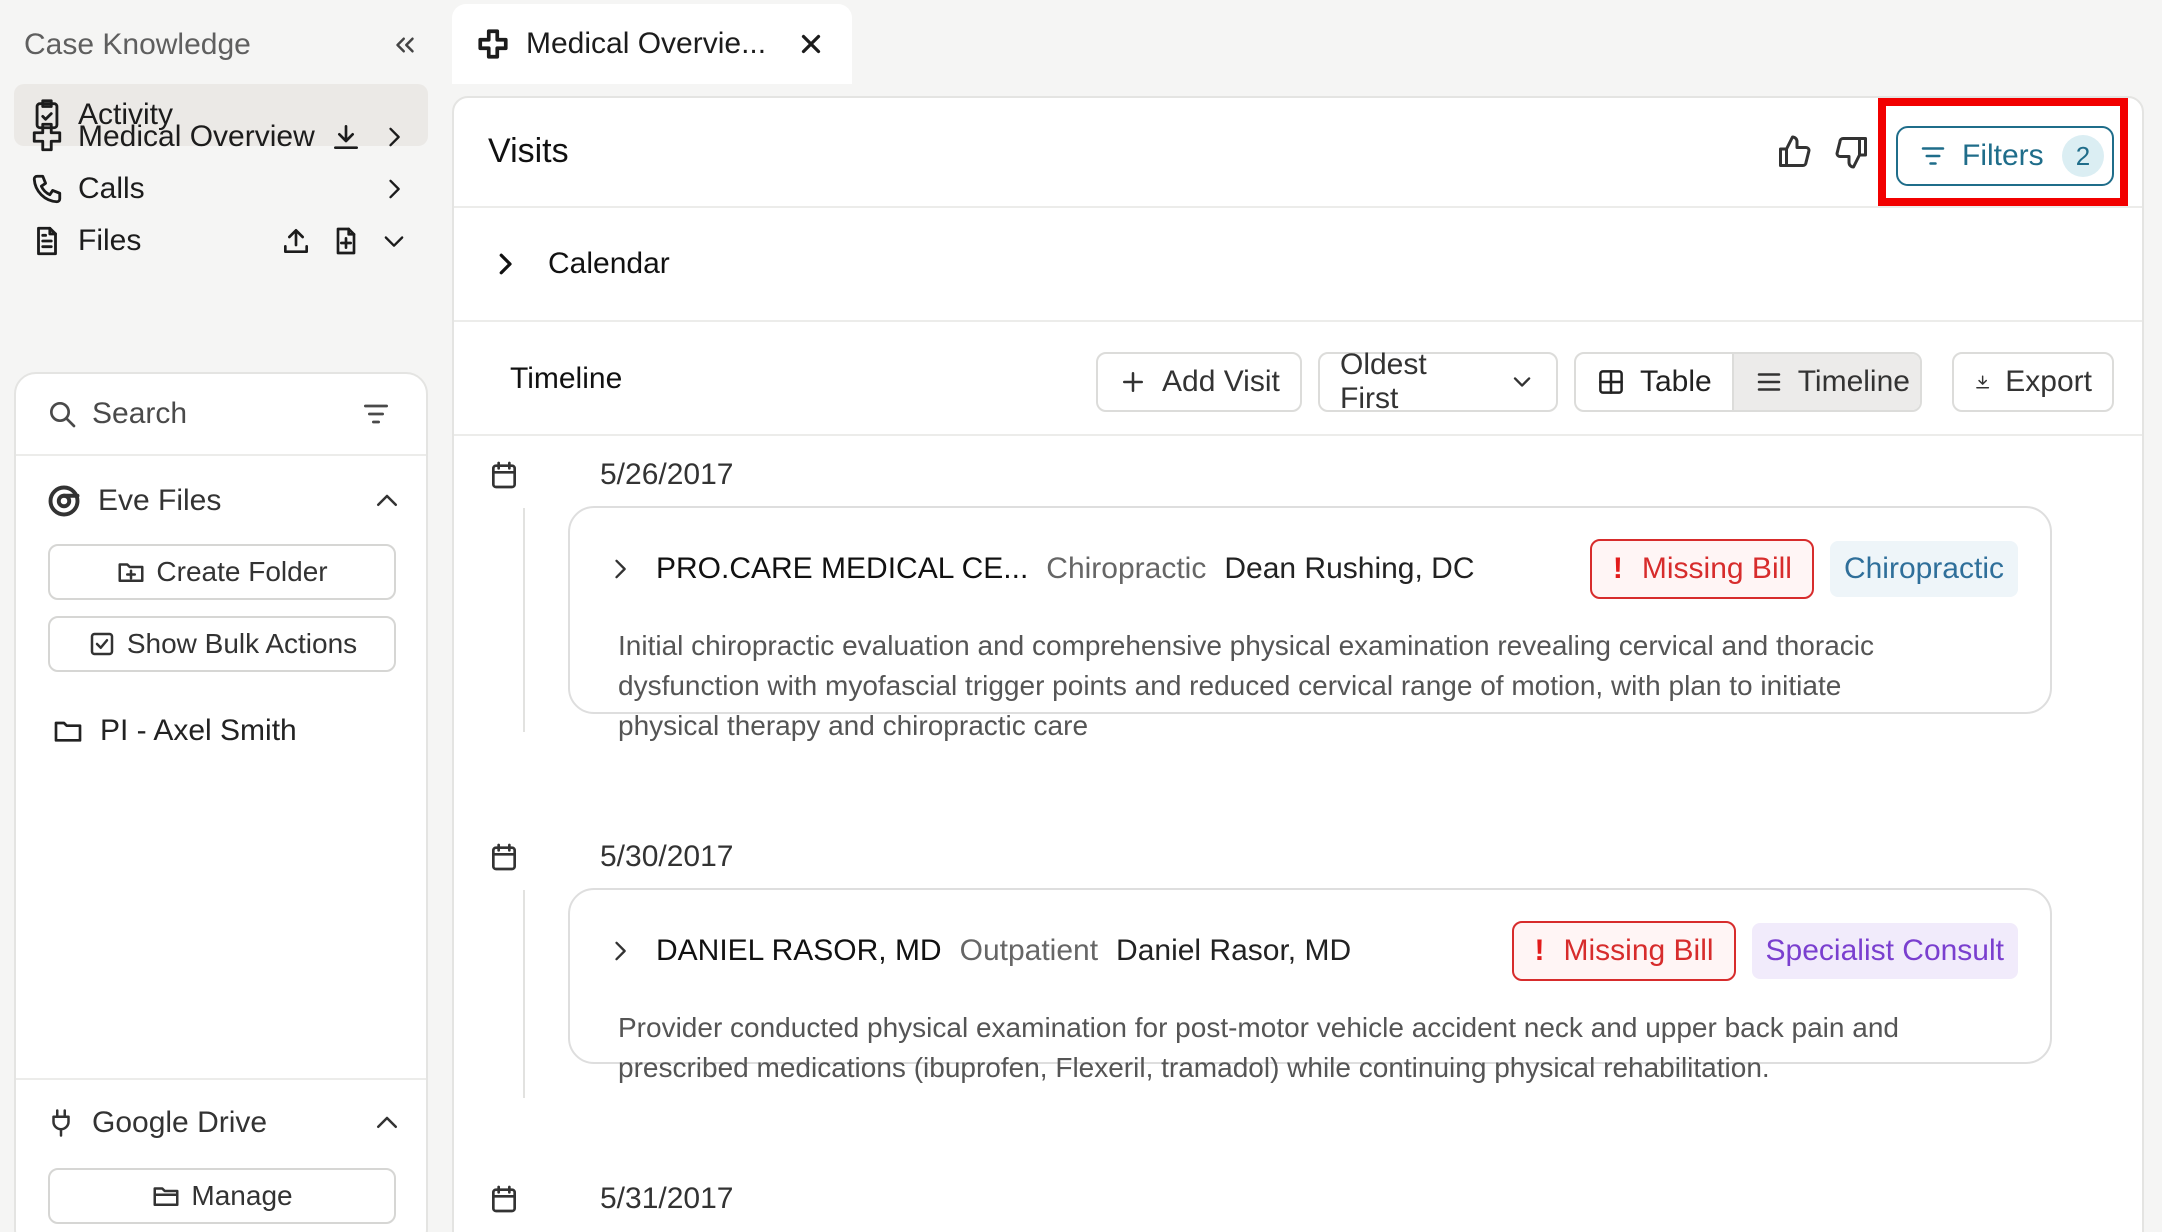 The image size is (2162, 1232). What do you see at coordinates (1298, 153) in the screenshot?
I see `visits-header: Visits Filters 2` at bounding box center [1298, 153].